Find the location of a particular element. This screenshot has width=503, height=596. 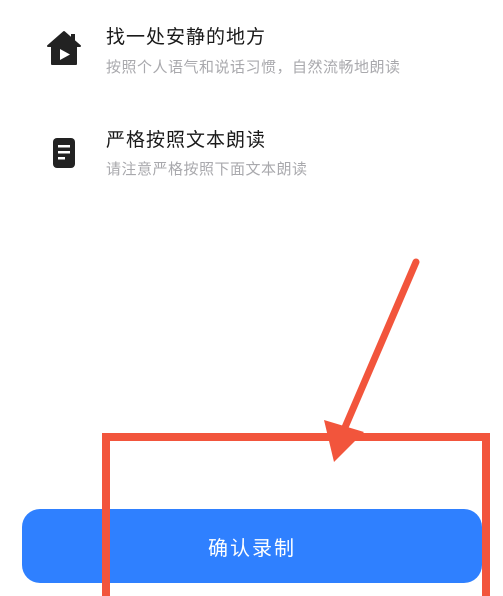

home-play-icon is located at coordinates (64, 48).